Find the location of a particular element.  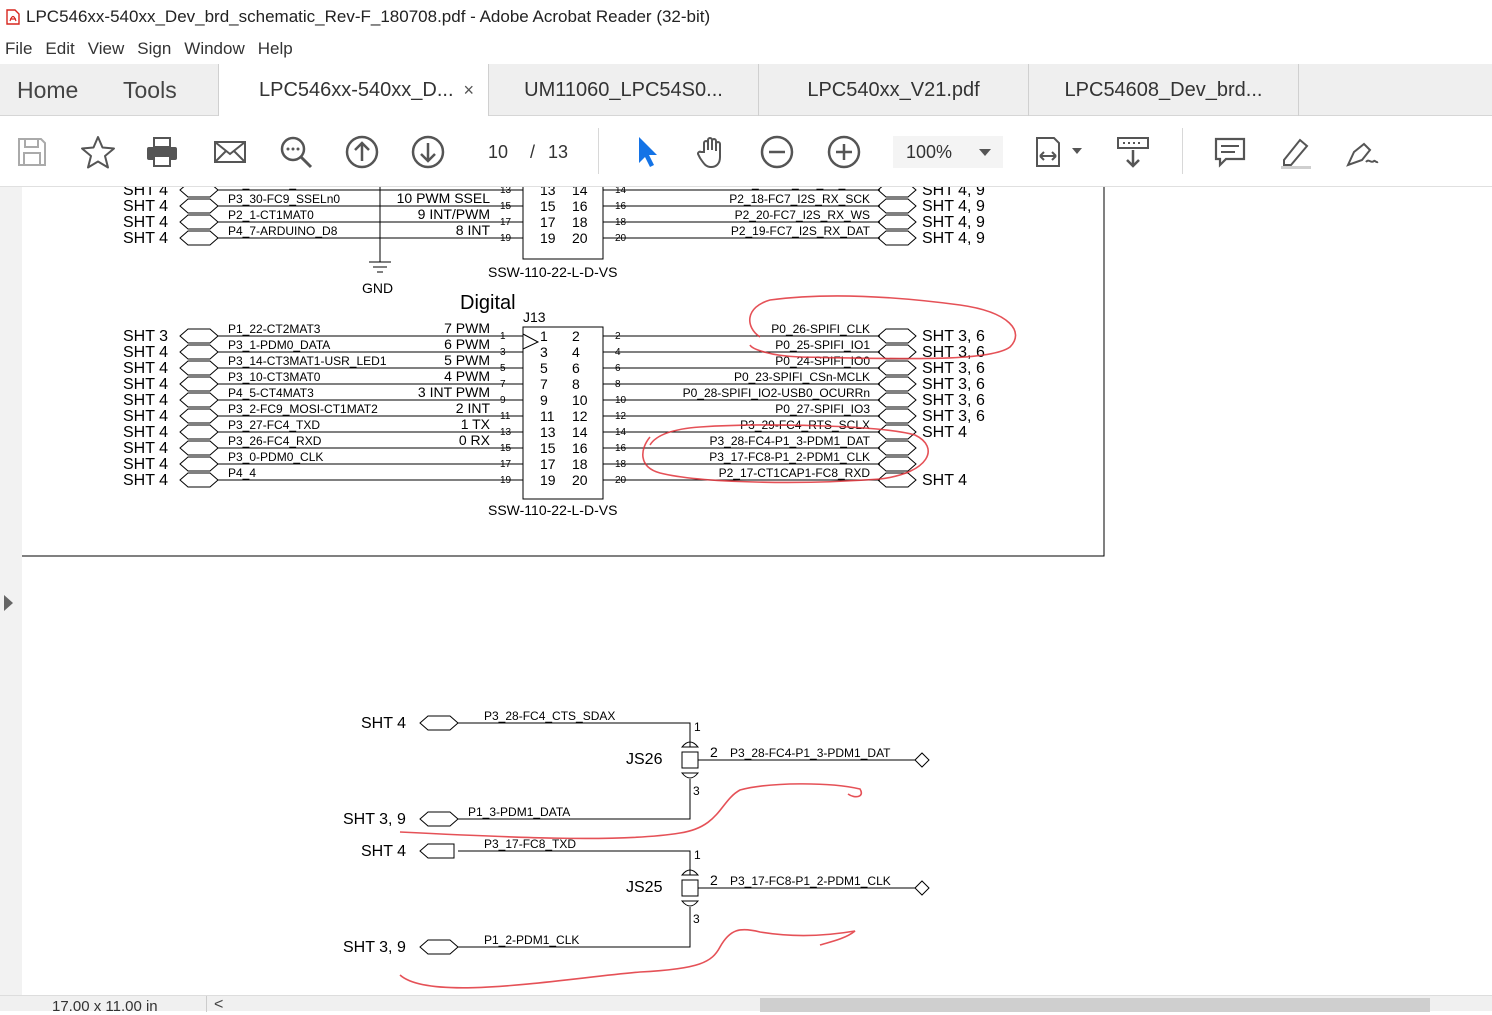

left-pin-number: 3 is located at coordinates (503, 352).